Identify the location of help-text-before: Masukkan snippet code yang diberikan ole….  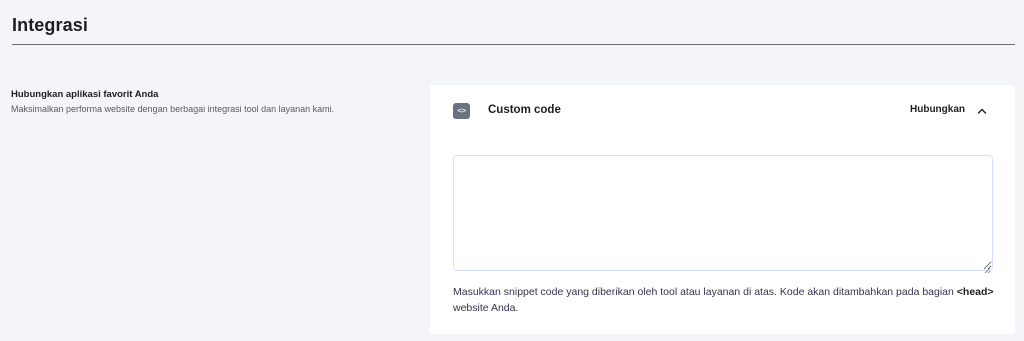
(705, 292).